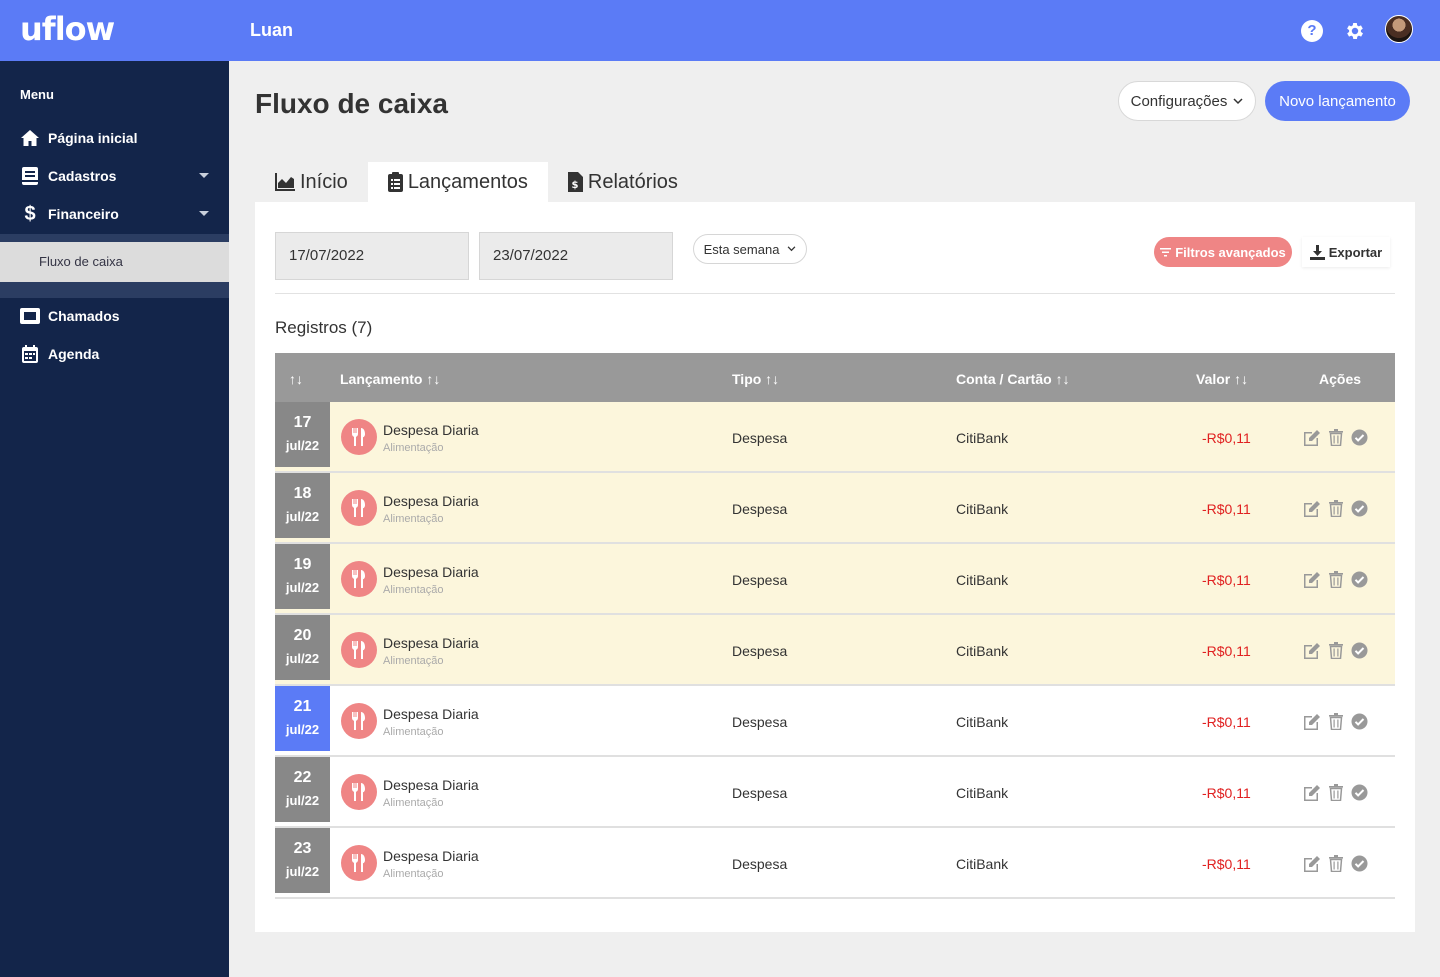 This screenshot has height=977, width=1440. I want to click on sort-date-header: ↑↓, so click(296, 377).